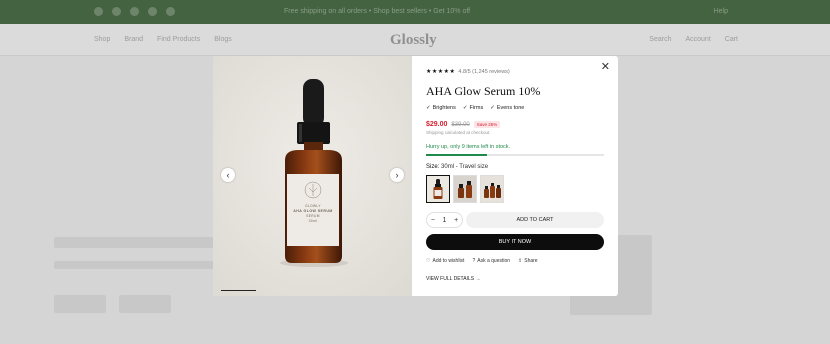 The height and width of the screenshot is (344, 830). What do you see at coordinates (531, 261) in the screenshot?
I see `share-label: Share` at bounding box center [531, 261].